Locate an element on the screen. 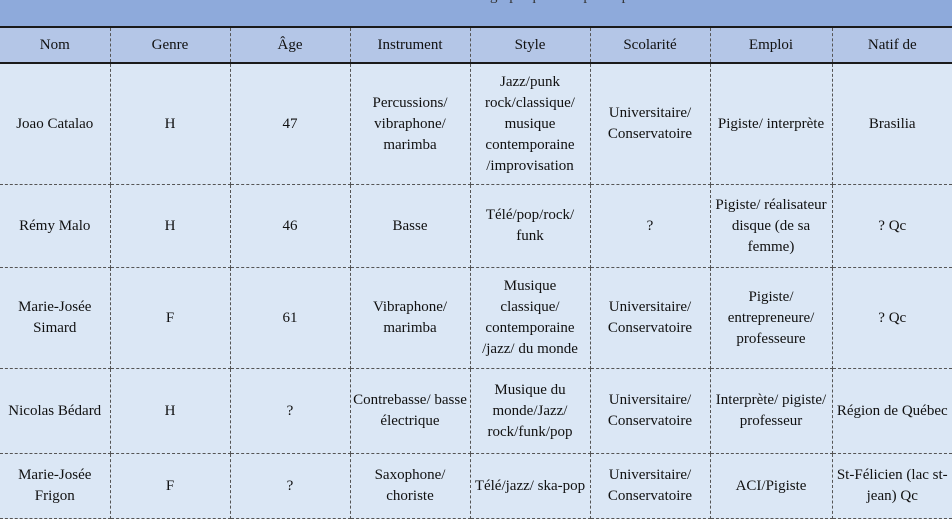  cell-natif-de: St-Félicien (lac st-jean) Qc is located at coordinates (891, 486).